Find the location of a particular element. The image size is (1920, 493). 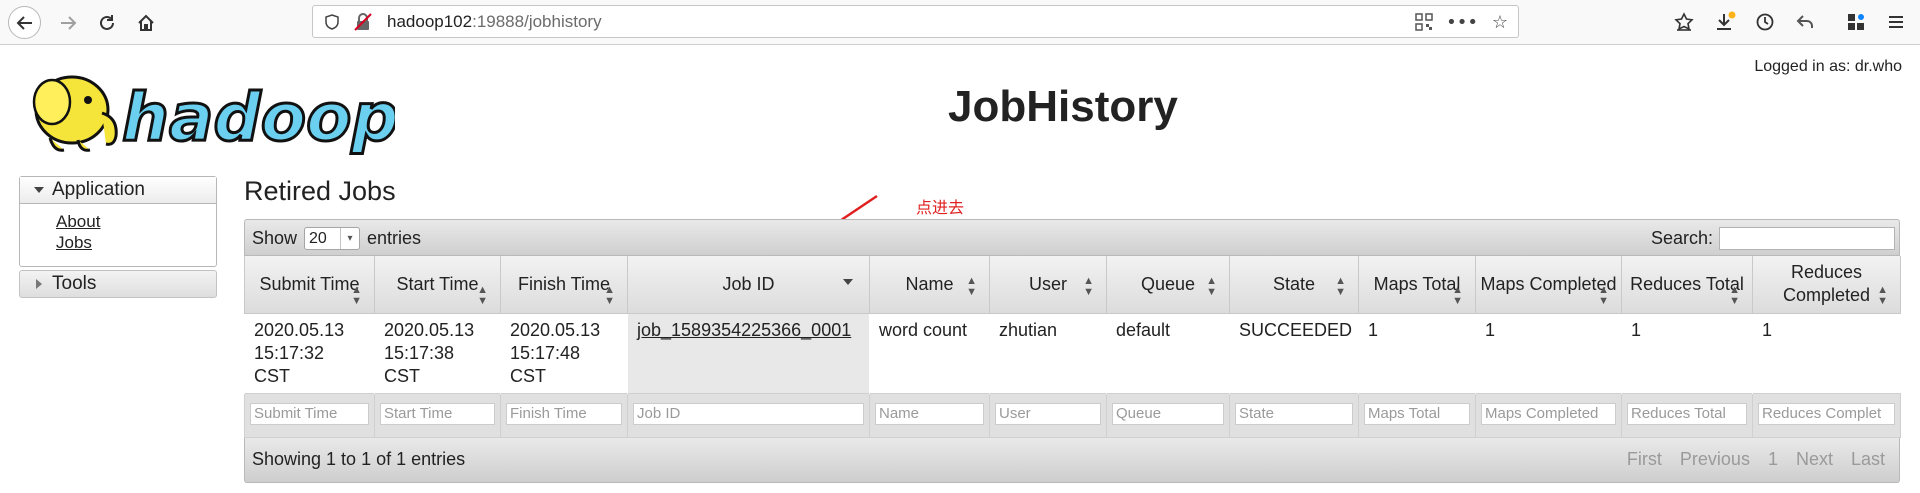

bookmark-star-icon: ☆ is located at coordinates (1500, 22).